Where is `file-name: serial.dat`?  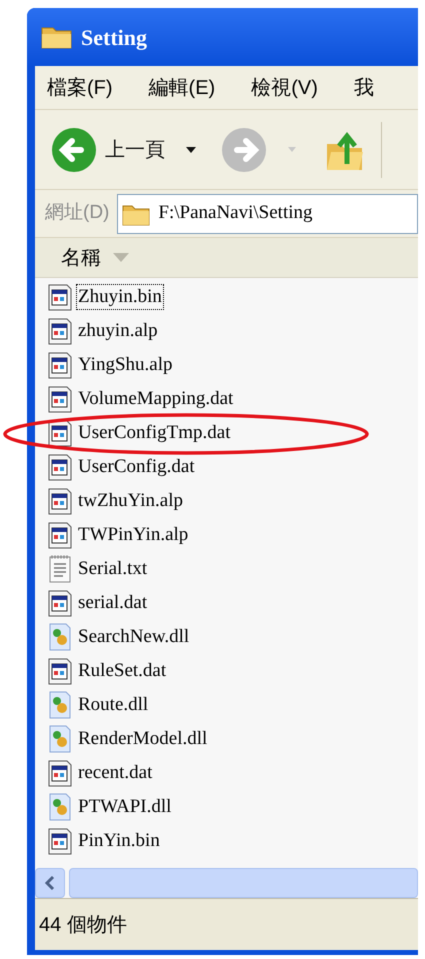 file-name: serial.dat is located at coordinates (113, 603).